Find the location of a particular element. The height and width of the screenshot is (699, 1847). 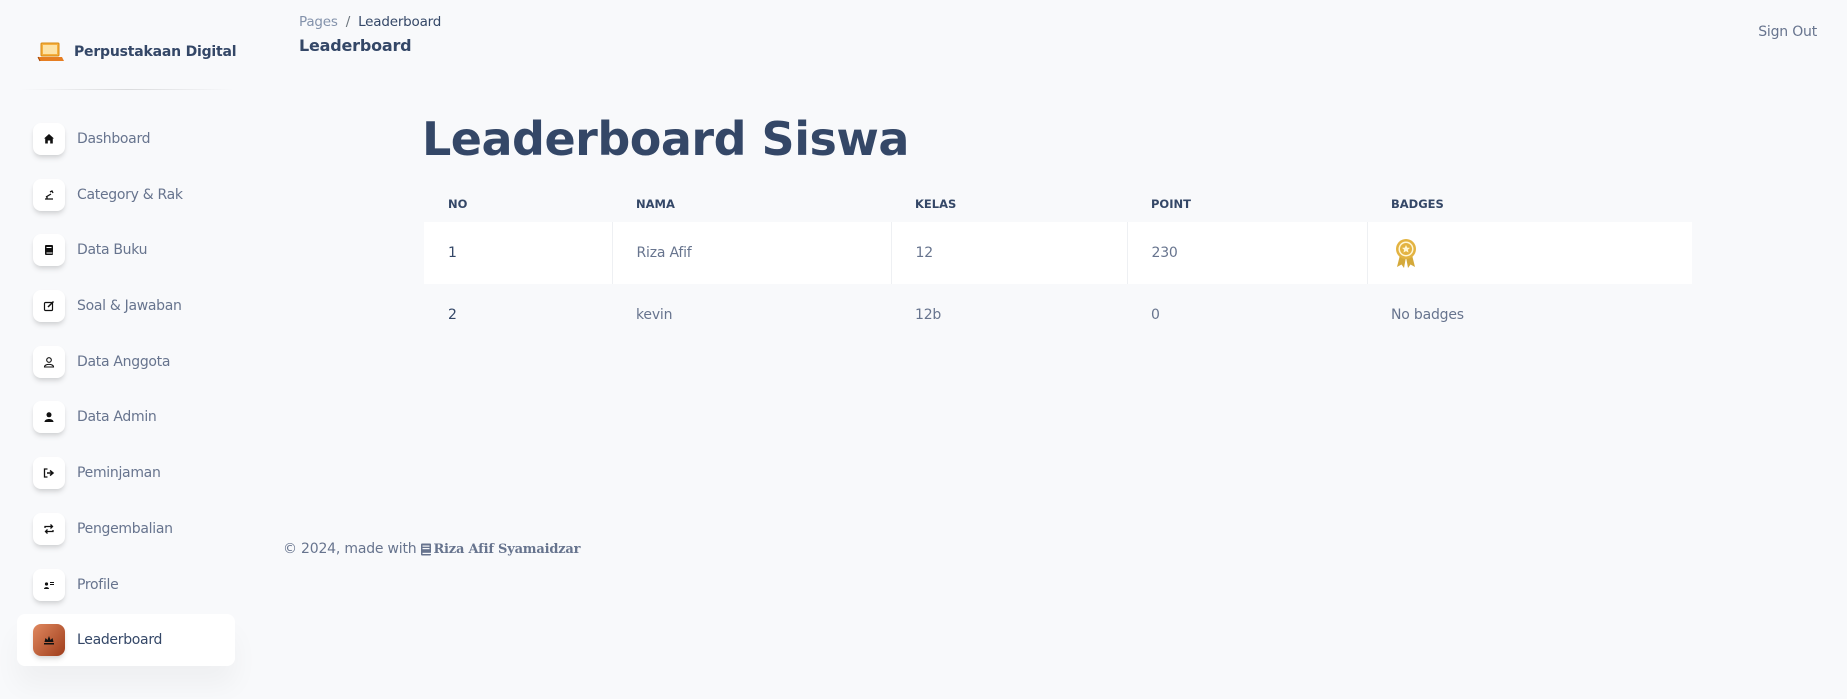

edit-icon is located at coordinates (49, 306).